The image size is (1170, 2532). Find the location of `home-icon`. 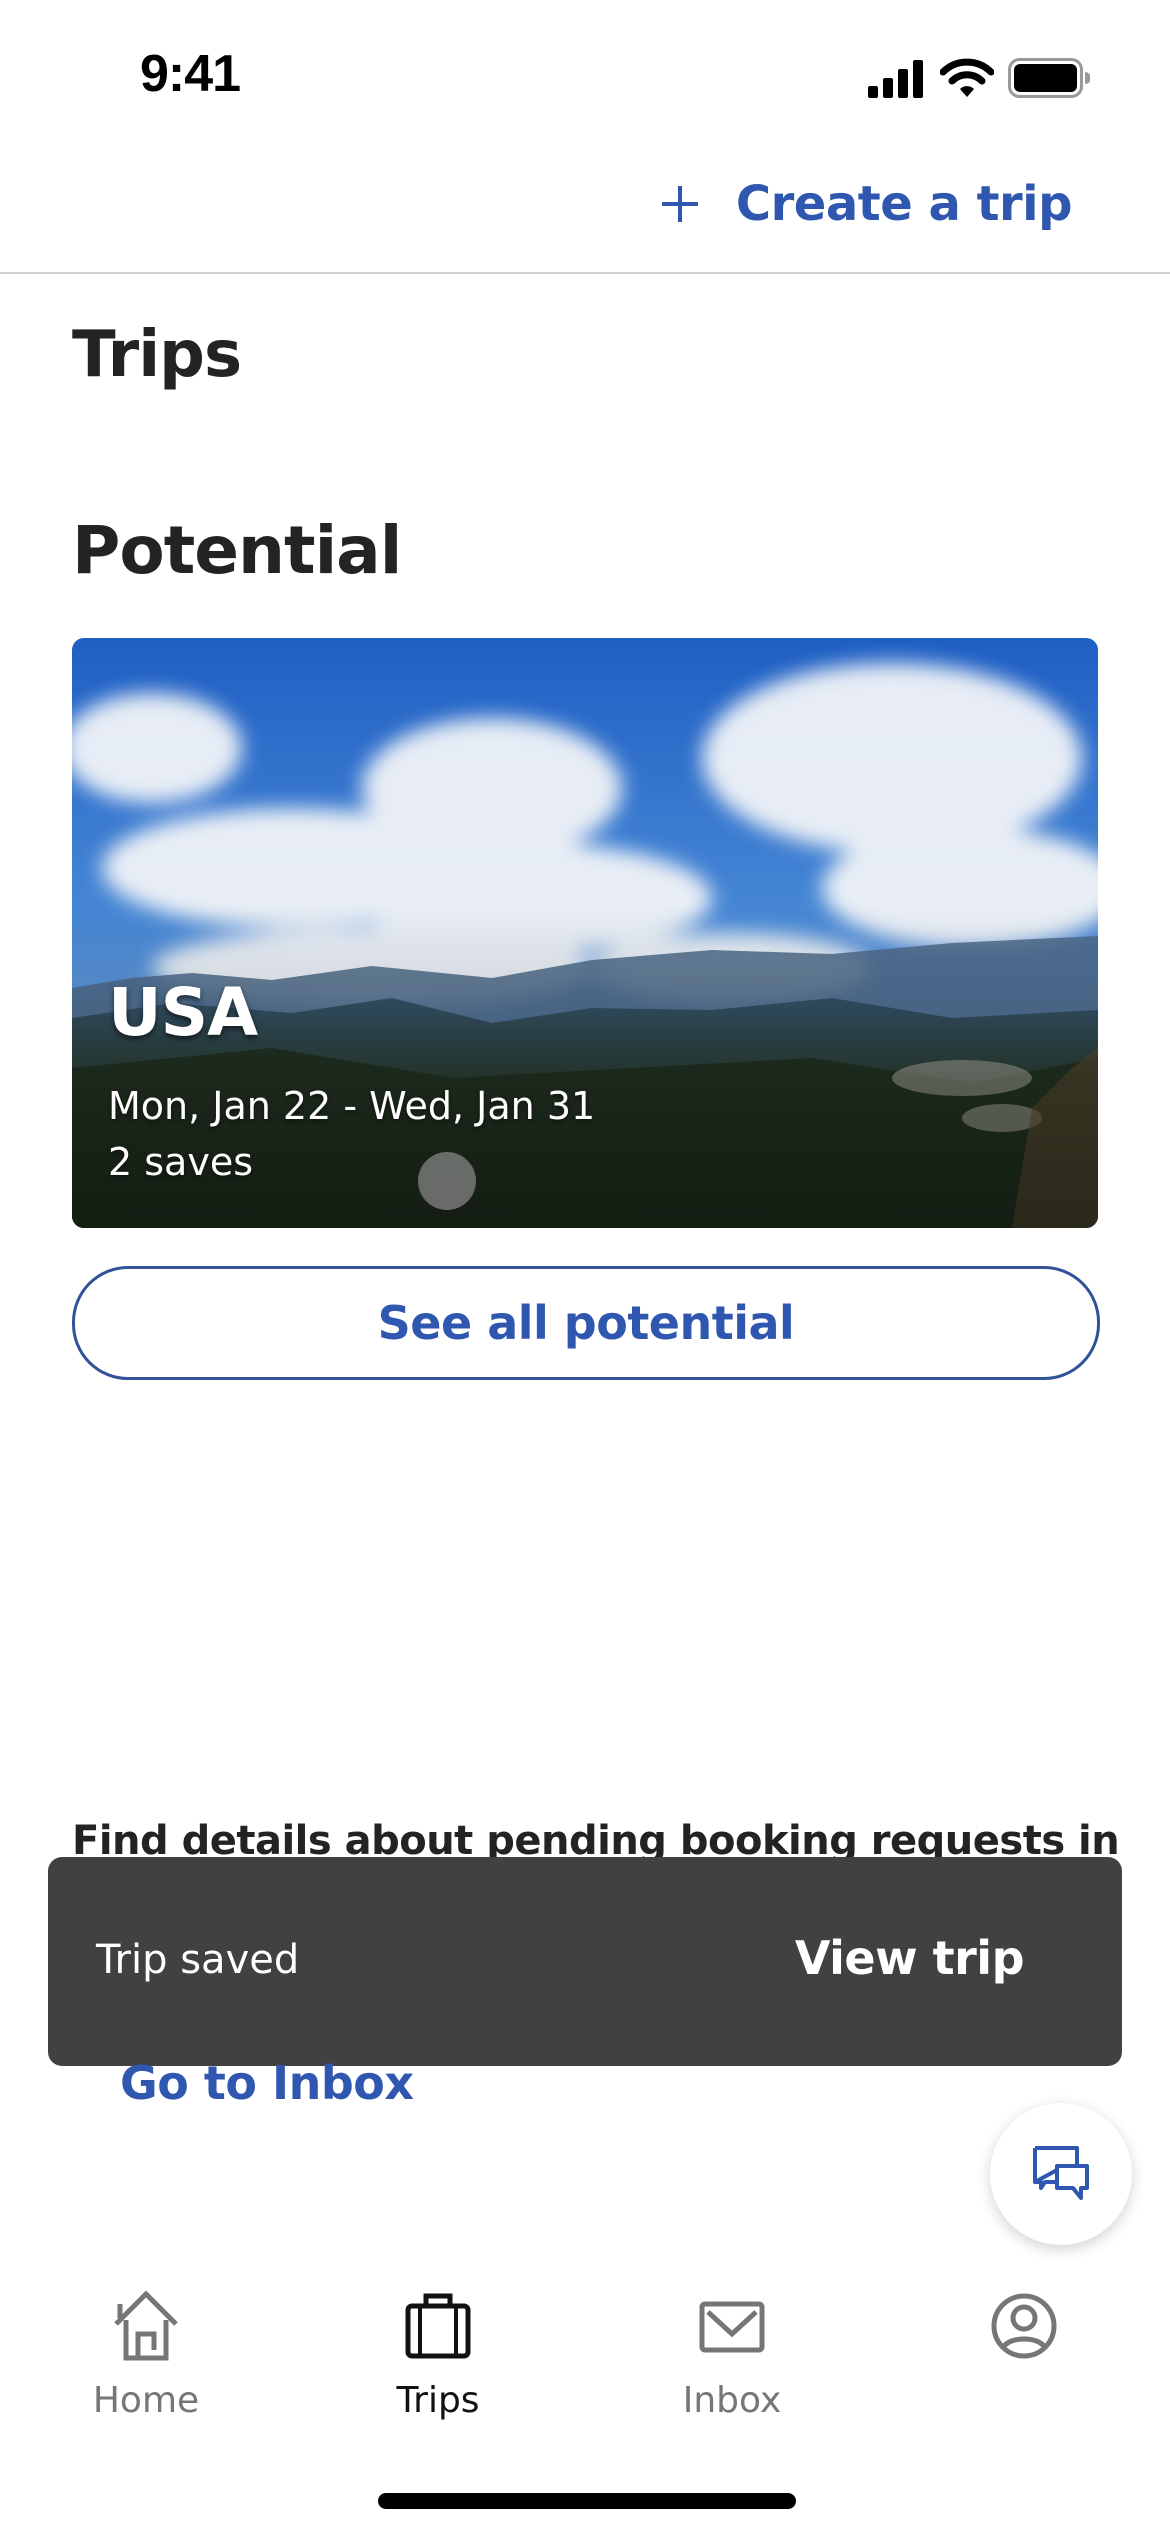

home-icon is located at coordinates (146, 2325).